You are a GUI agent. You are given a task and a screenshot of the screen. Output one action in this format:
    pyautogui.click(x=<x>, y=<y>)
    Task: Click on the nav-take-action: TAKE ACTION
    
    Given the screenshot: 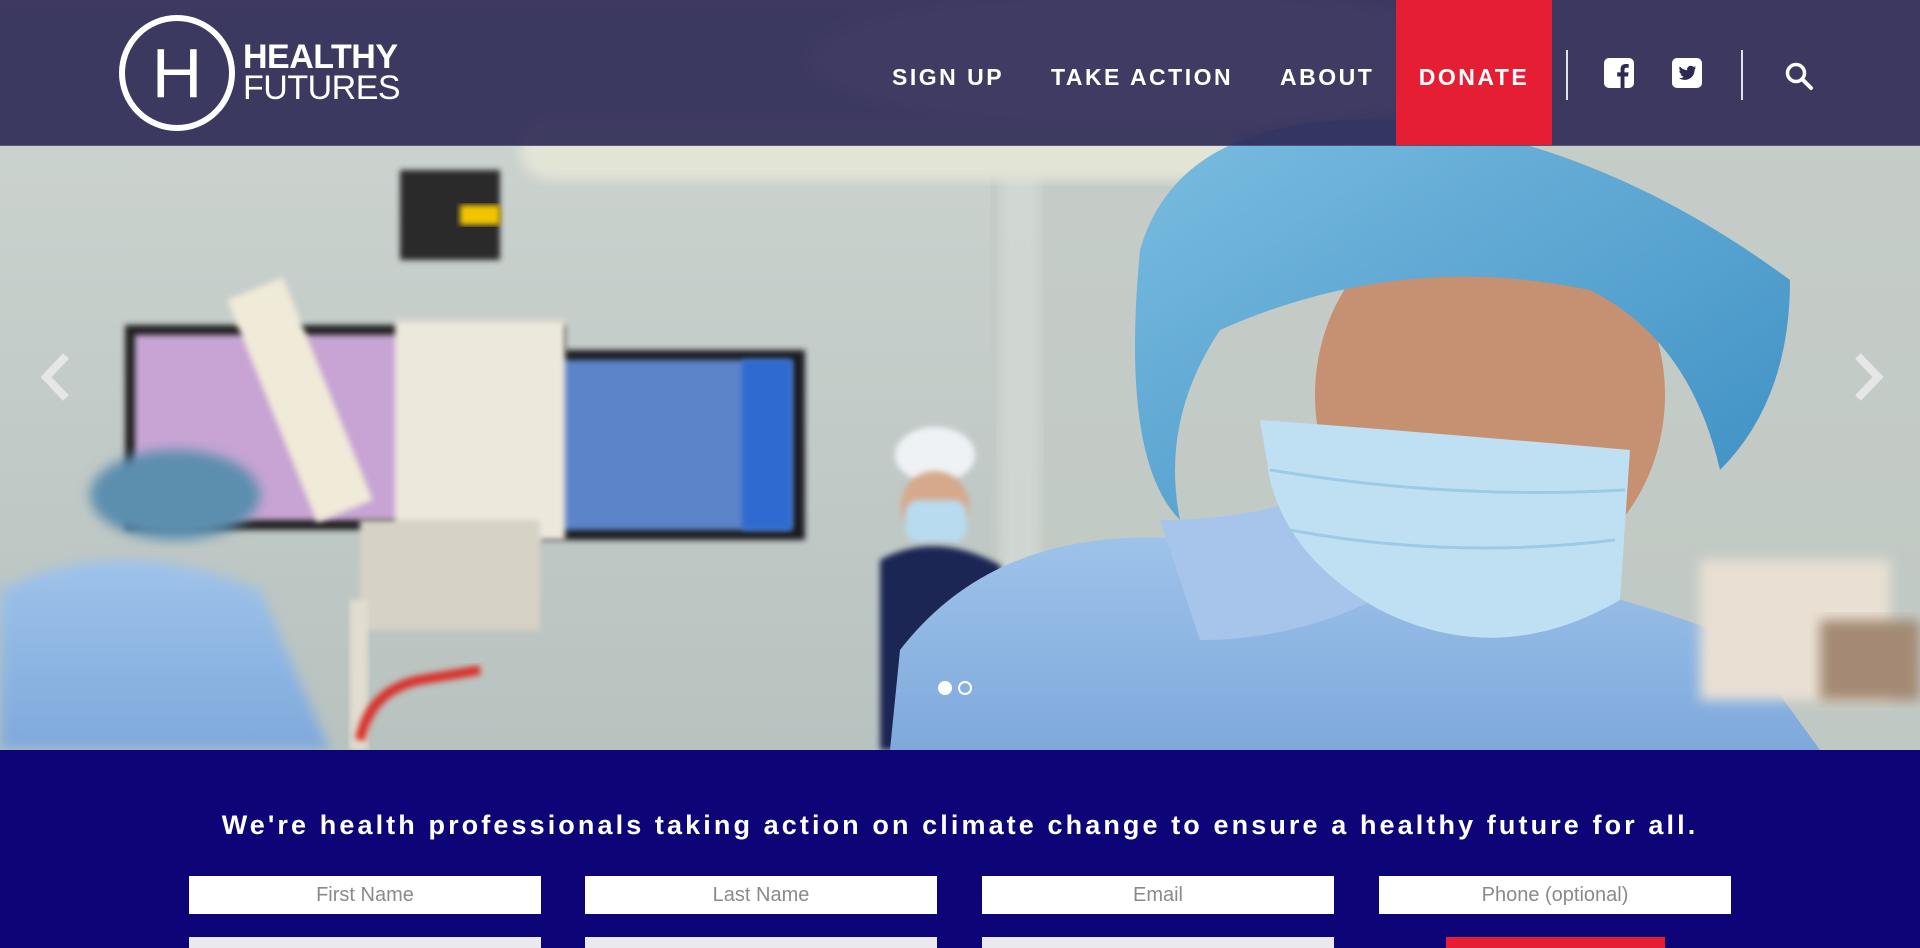 What is the action you would take?
    pyautogui.click(x=1142, y=77)
    